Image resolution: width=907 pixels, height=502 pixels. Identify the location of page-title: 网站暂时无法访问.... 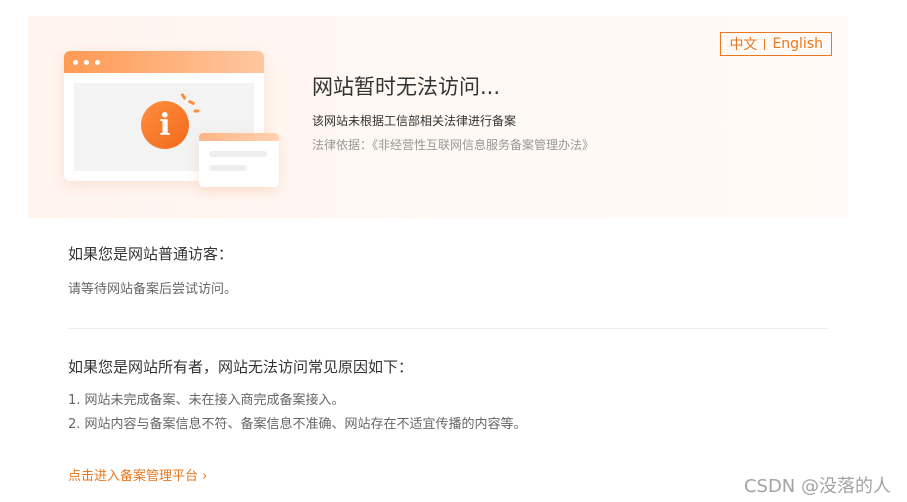
(406, 87).